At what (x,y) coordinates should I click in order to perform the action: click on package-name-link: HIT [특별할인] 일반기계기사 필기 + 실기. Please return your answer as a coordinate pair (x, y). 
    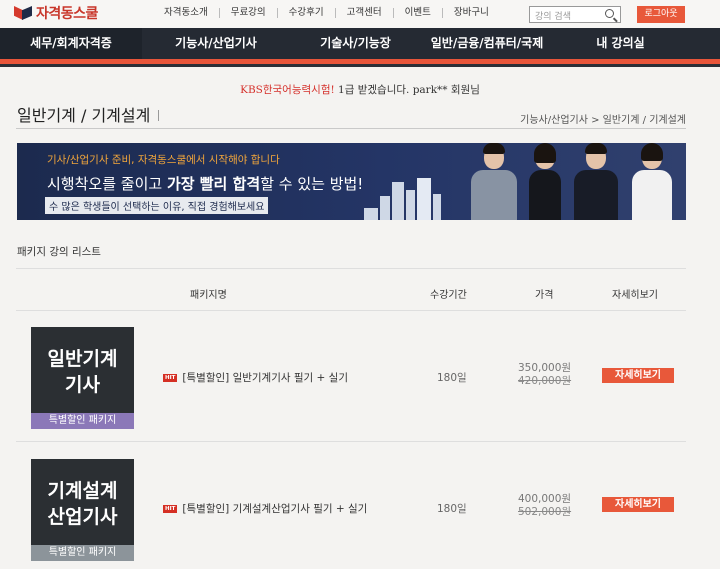
    Looking at the image, I should click on (255, 377).